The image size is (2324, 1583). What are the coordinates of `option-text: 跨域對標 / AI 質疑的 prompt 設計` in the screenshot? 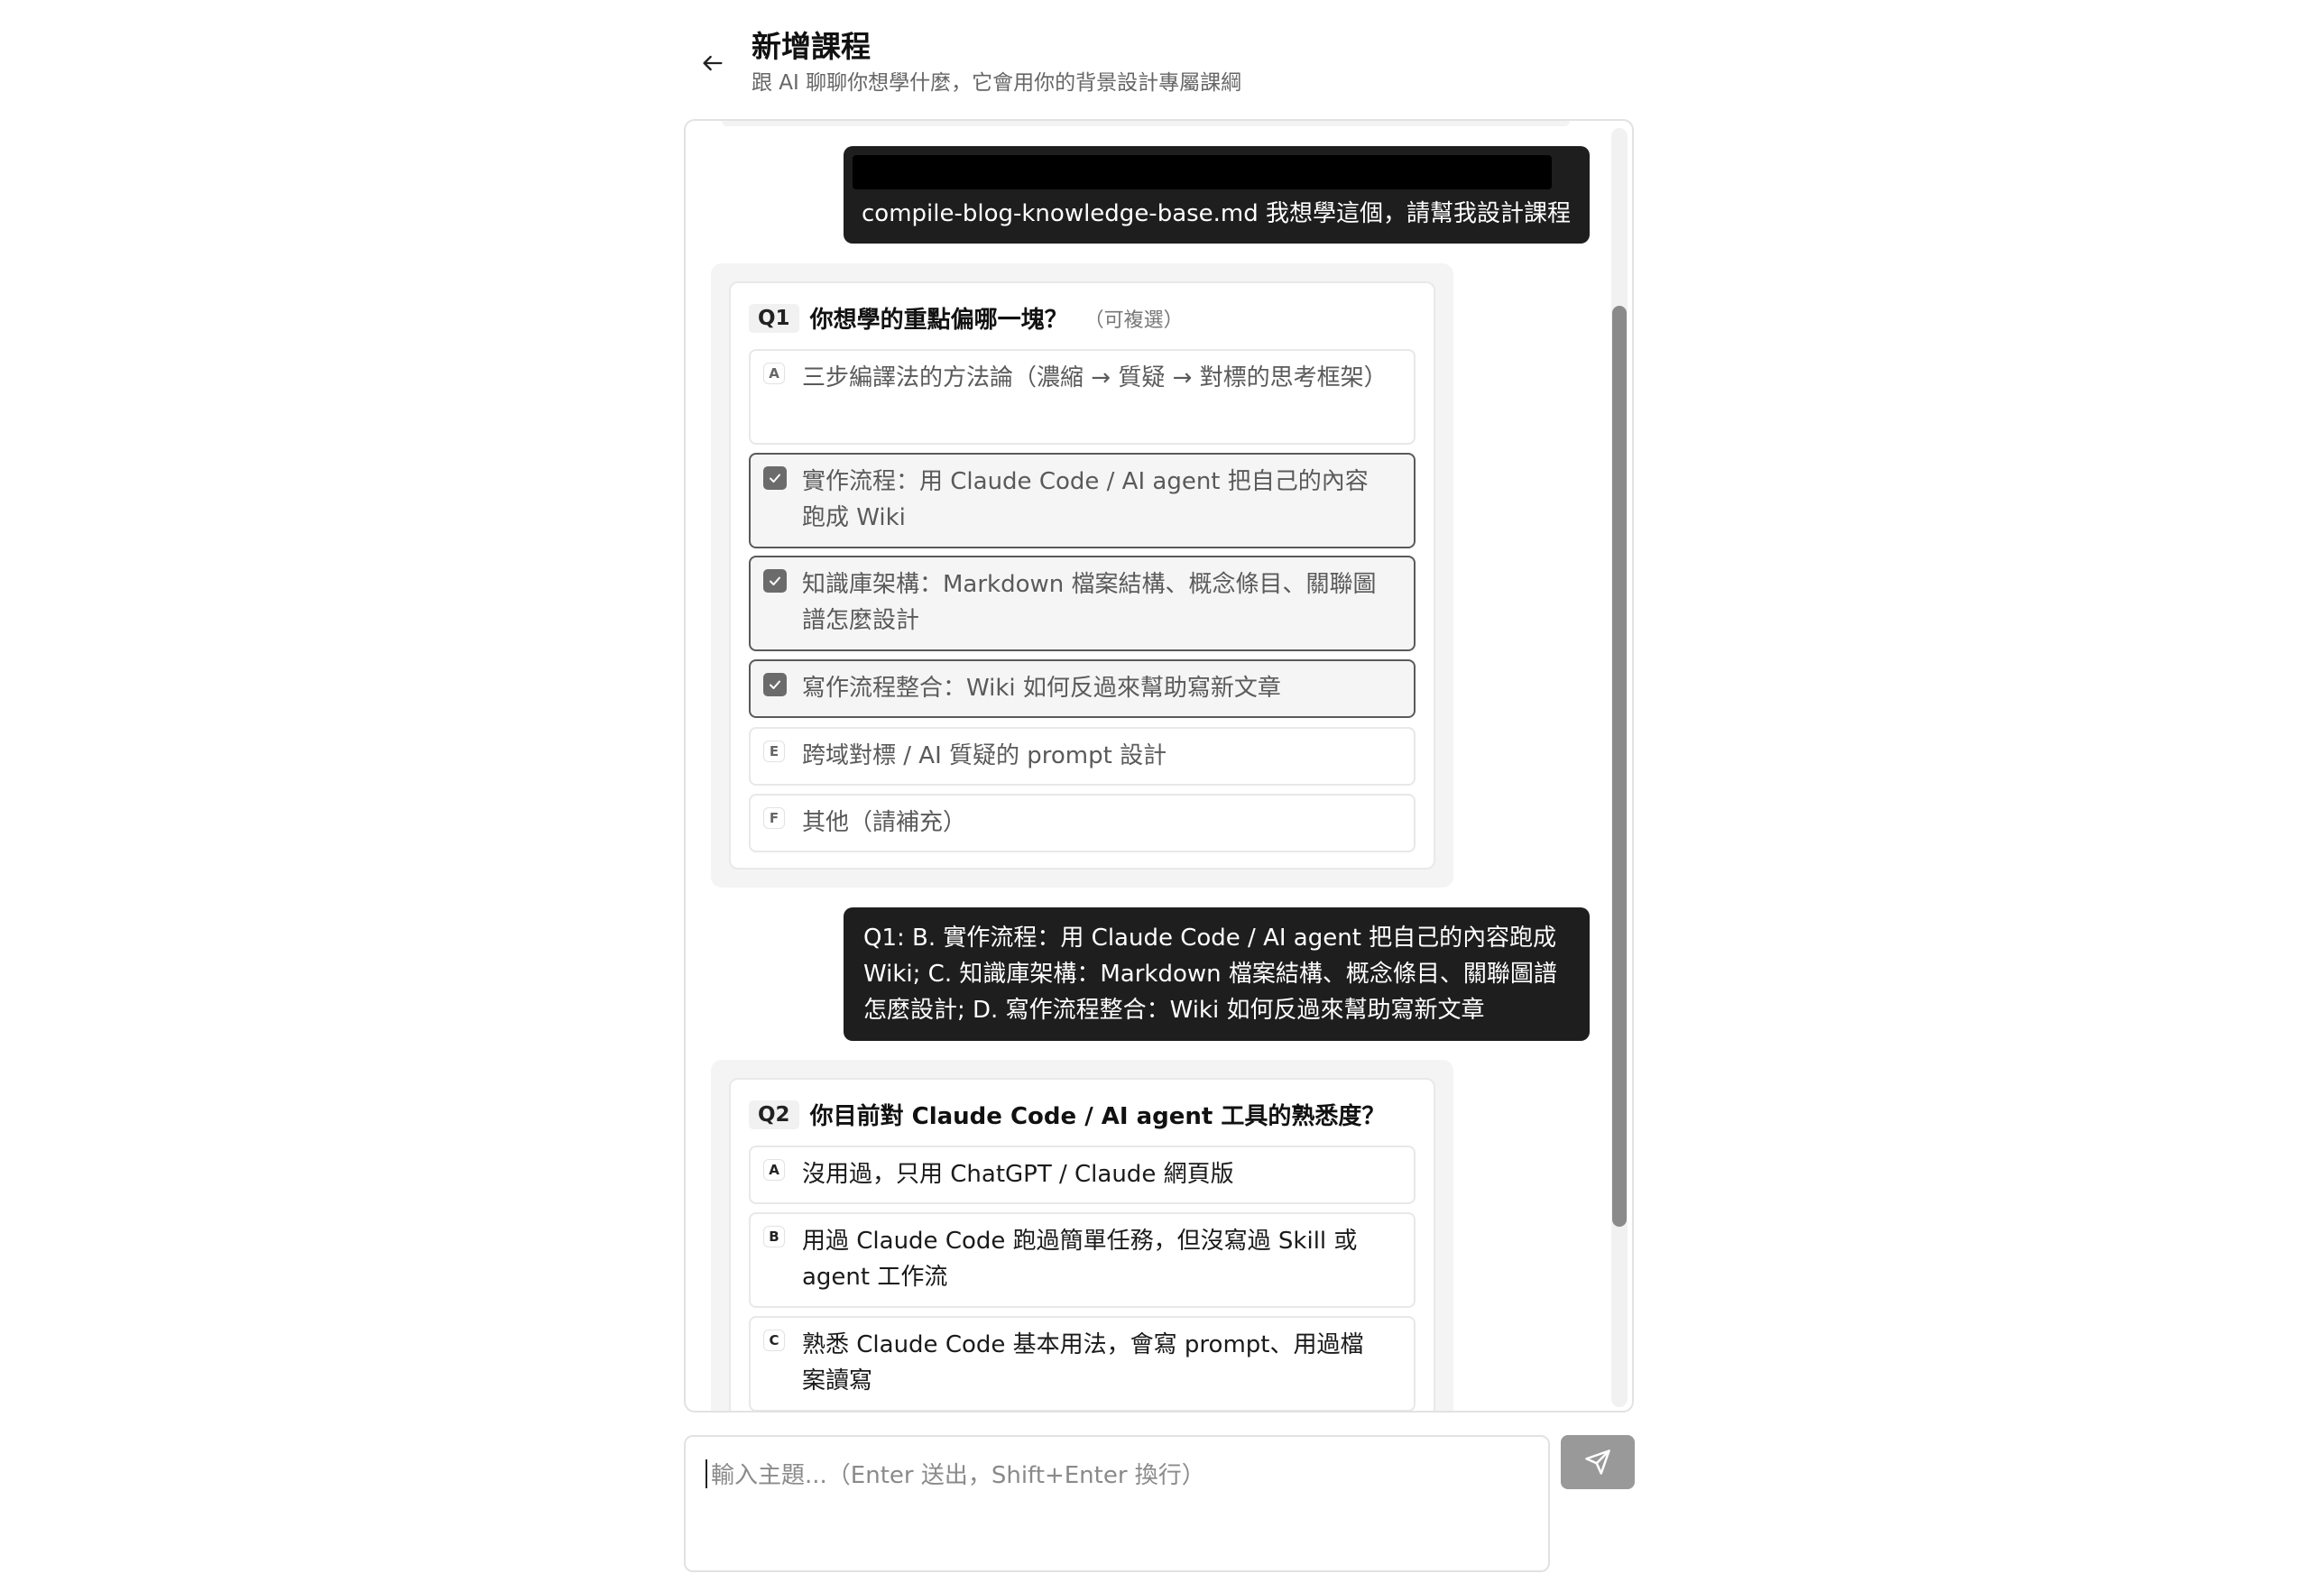 It's located at (985, 755).